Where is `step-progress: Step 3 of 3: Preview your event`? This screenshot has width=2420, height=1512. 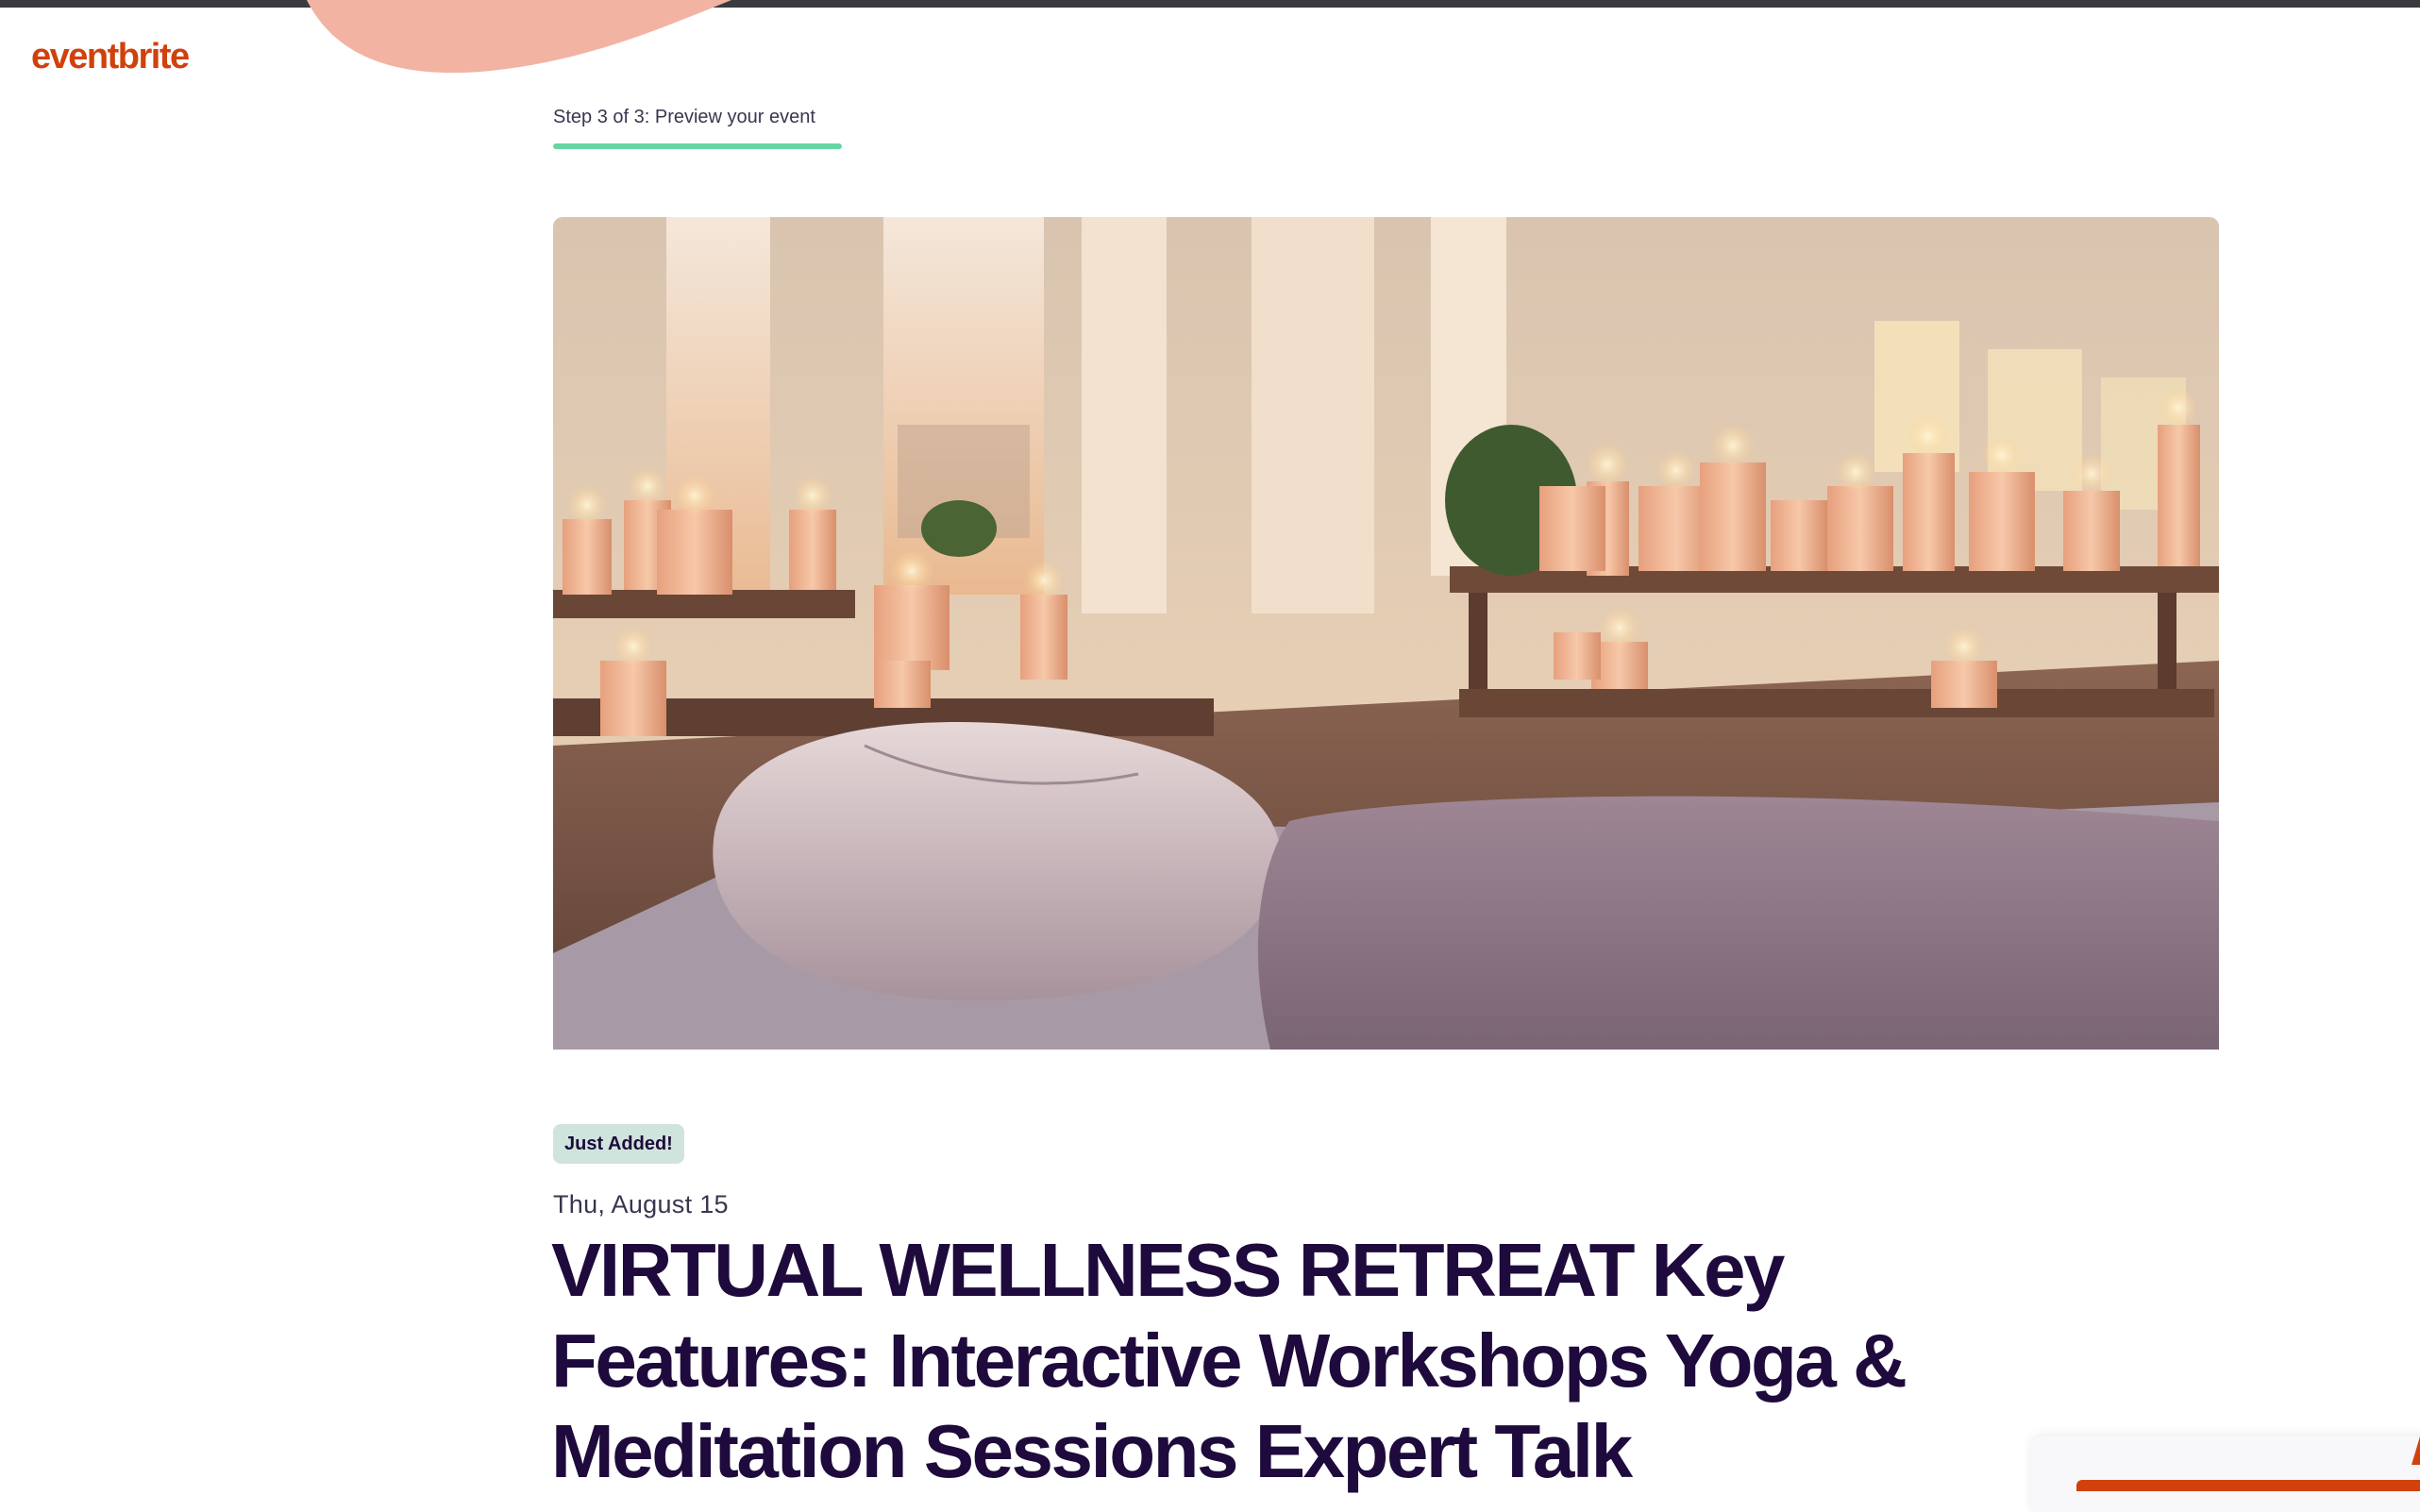
step-progress: Step 3 of 3: Preview your event is located at coordinates (699, 125).